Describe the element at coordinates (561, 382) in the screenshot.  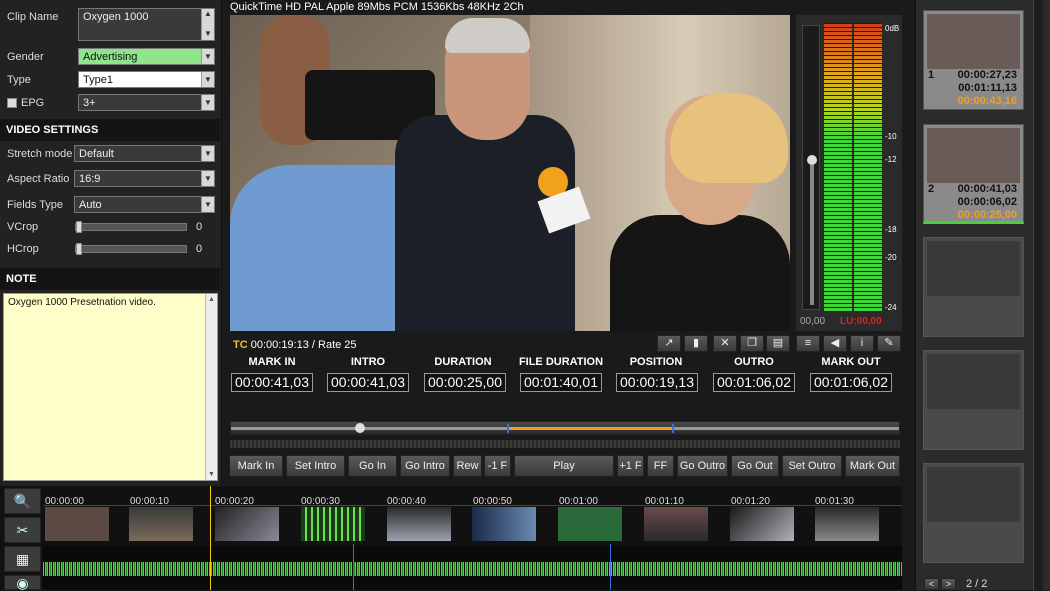
I see `file-duration-field: 00:01:40,01` at that location.